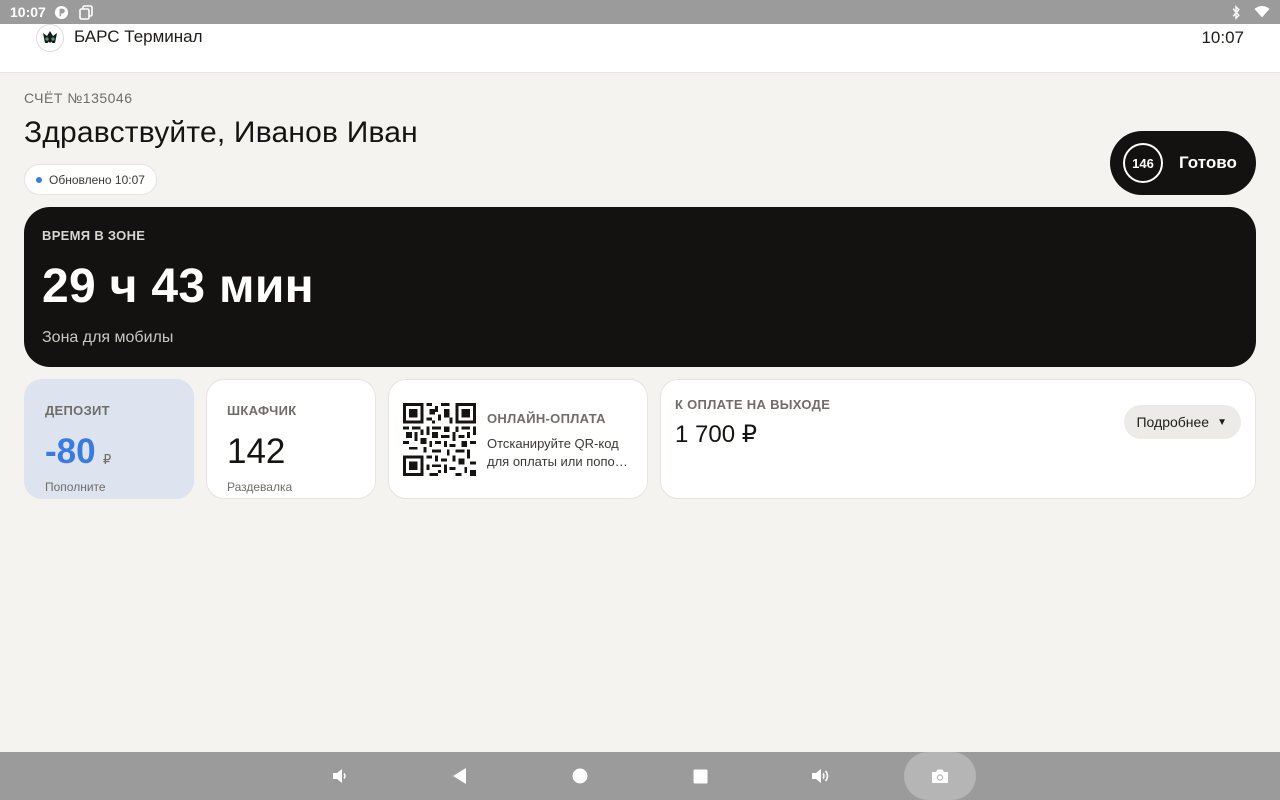 This screenshot has width=1280, height=800. Describe the element at coordinates (109, 439) in the screenshot. I see `deposit-card: ДЕПОЗИТ -80 ₽ Пополните` at that location.